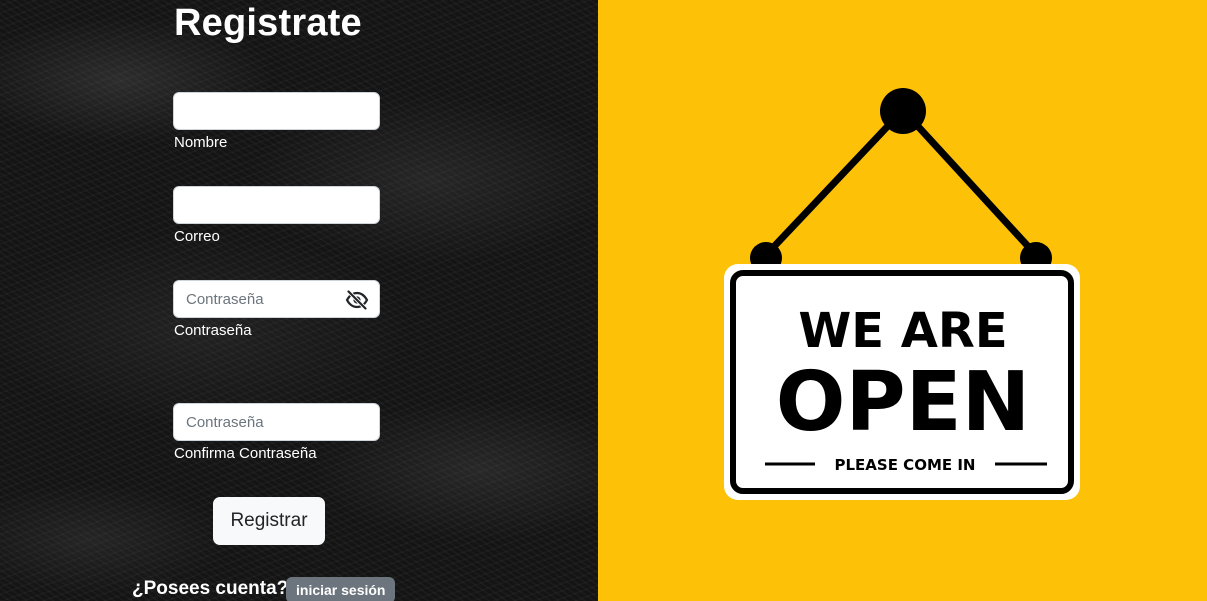 The width and height of the screenshot is (1207, 601). What do you see at coordinates (201, 142) in the screenshot?
I see `name-label: Nombre` at bounding box center [201, 142].